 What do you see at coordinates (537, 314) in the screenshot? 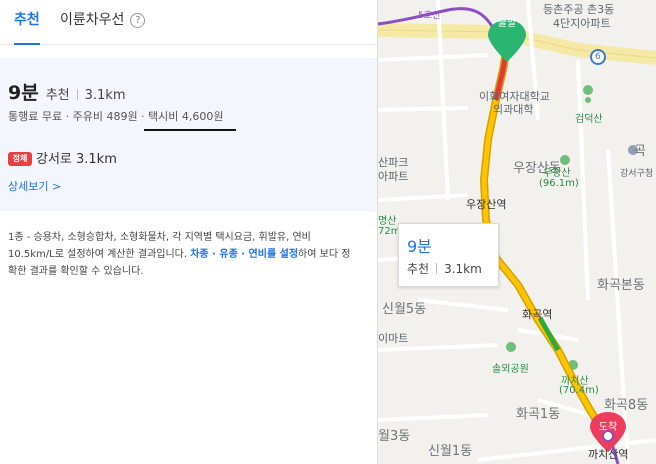
I see `hwagok-station-label: 화곡역` at bounding box center [537, 314].